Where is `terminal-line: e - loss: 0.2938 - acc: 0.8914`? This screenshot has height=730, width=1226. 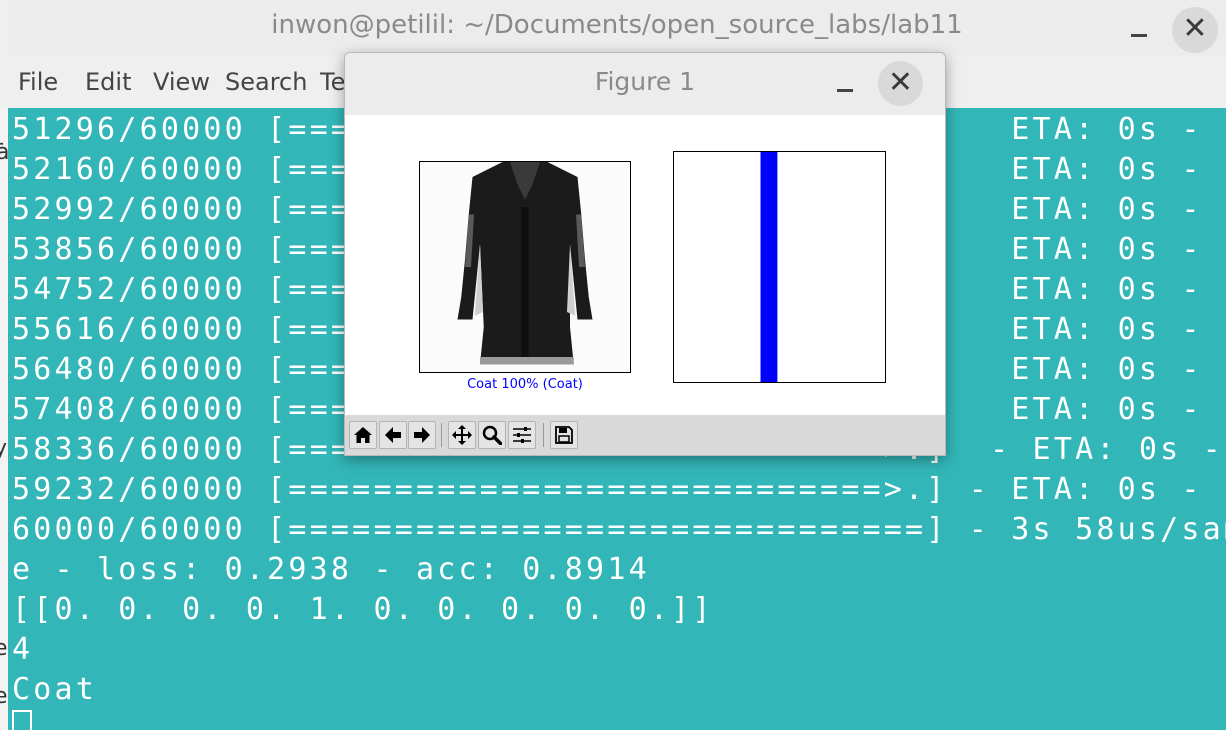
terminal-line: e - loss: 0.2938 - acc: 0.8914 is located at coordinates (331, 569).